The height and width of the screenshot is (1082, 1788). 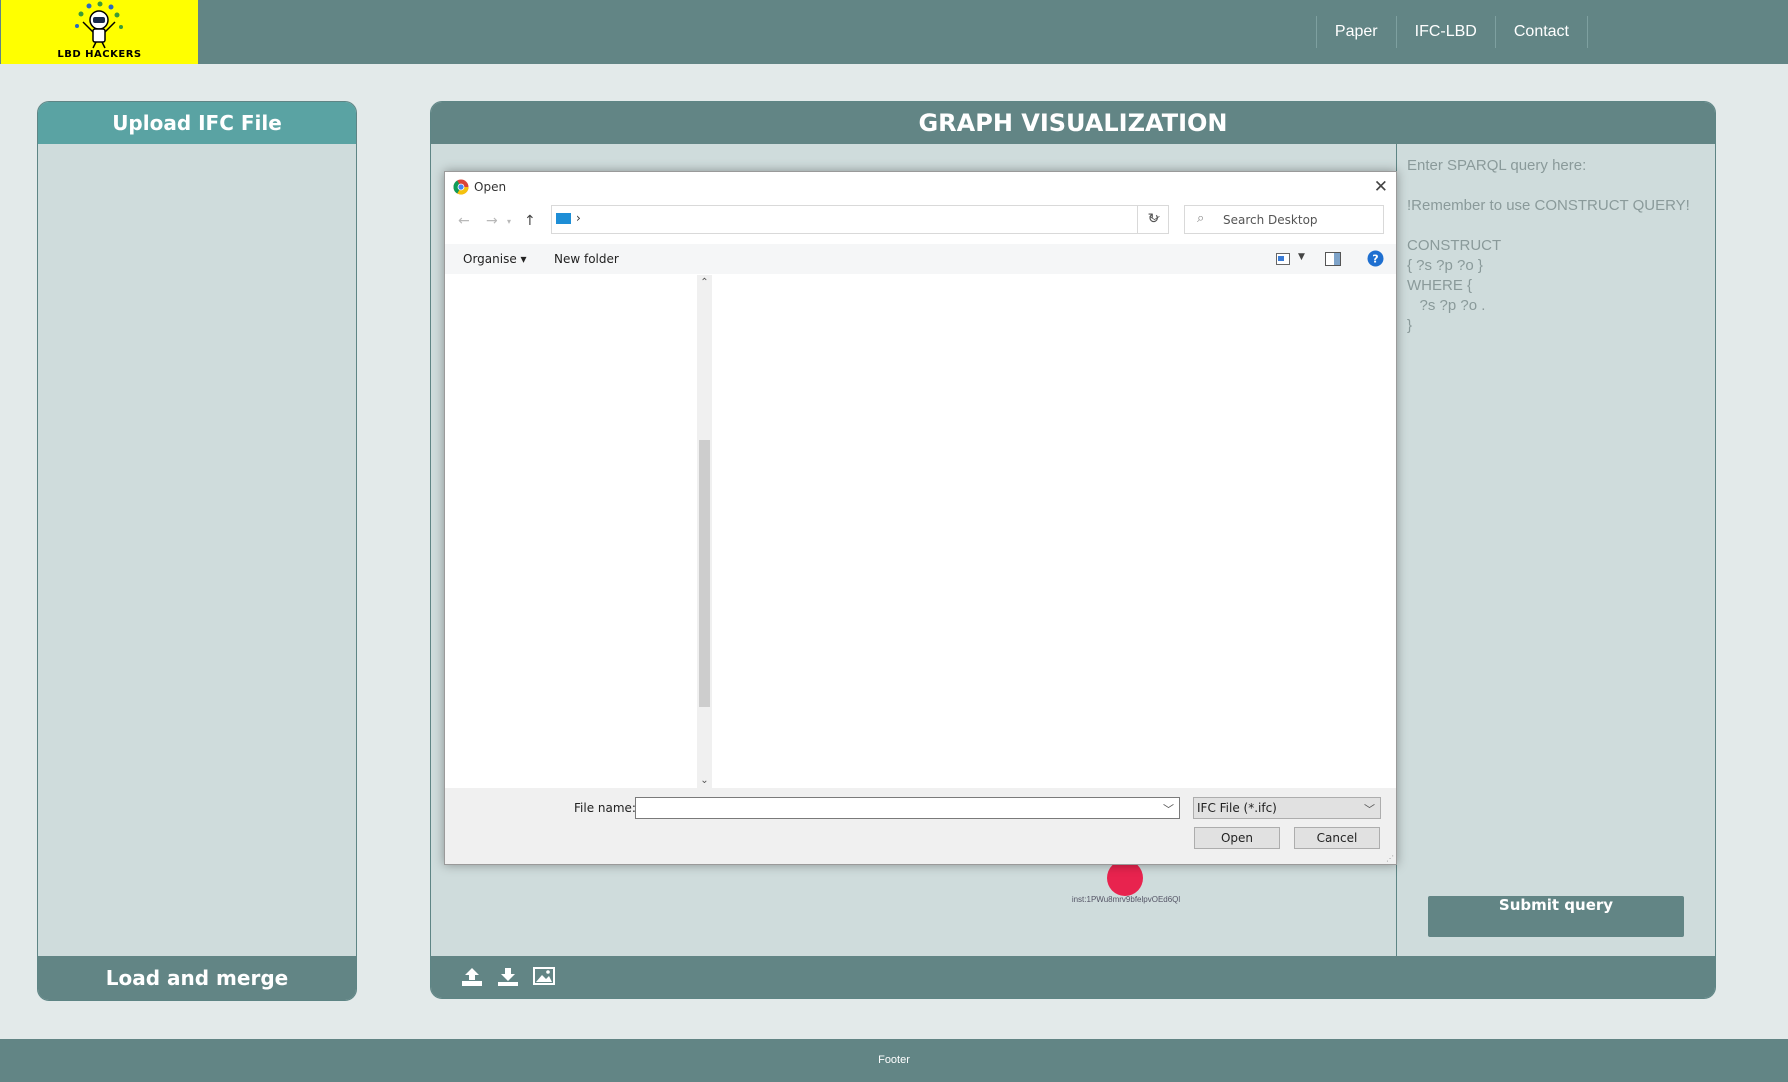 What do you see at coordinates (1541, 32) in the screenshot?
I see `nav-link-contact: Contact` at bounding box center [1541, 32].